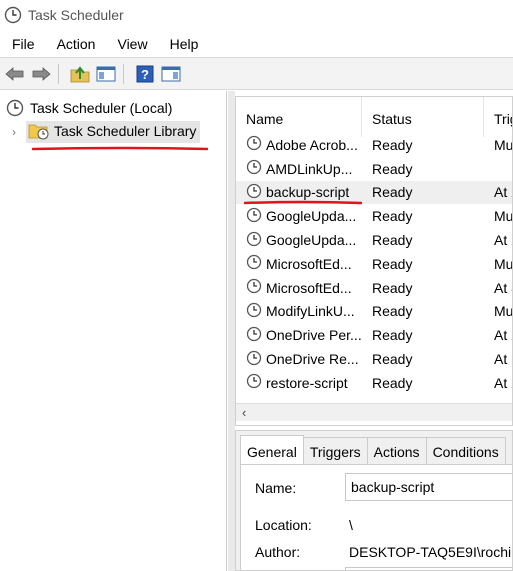 This screenshot has height=571, width=513. What do you see at coordinates (431, 552) in the screenshot?
I see `author-value: DESKTOP-TAQ5E9I\rochin` at bounding box center [431, 552].